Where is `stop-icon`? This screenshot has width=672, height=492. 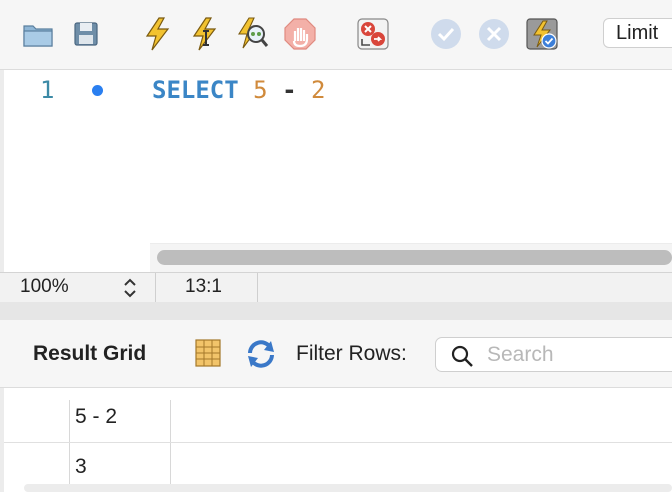 stop-icon is located at coordinates (300, 34).